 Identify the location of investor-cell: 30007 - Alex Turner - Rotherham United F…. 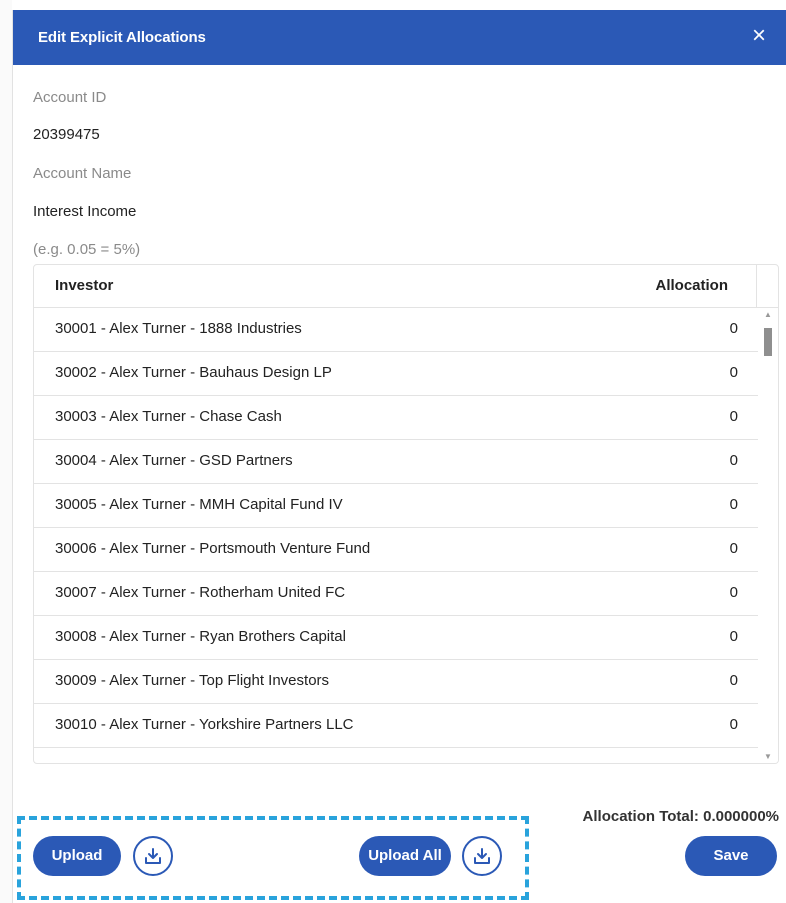
(200, 592).